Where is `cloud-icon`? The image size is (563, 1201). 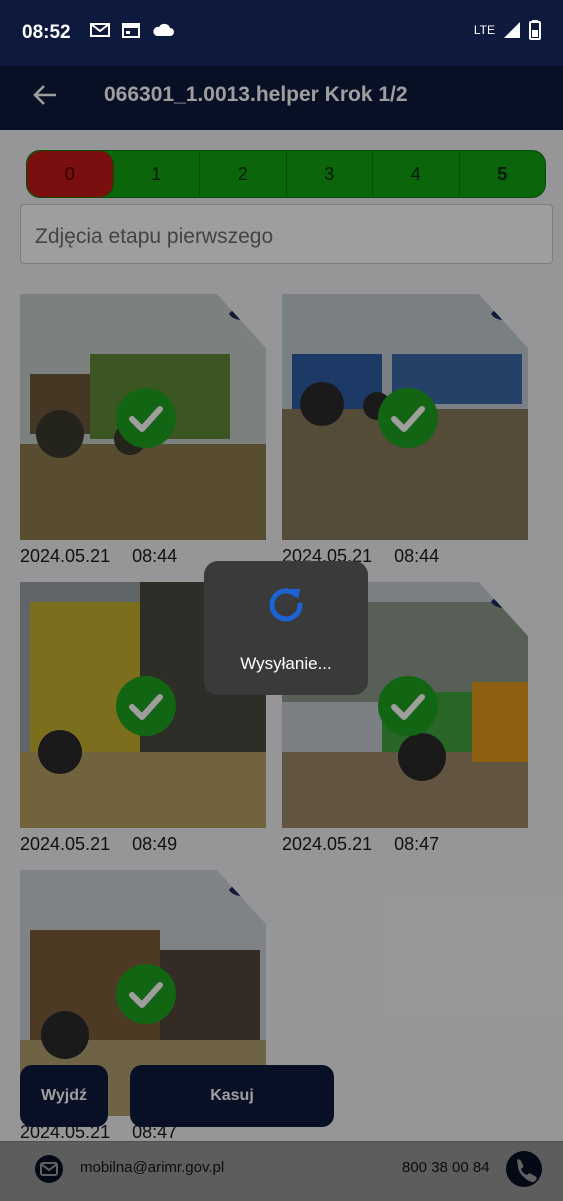 cloud-icon is located at coordinates (163, 29).